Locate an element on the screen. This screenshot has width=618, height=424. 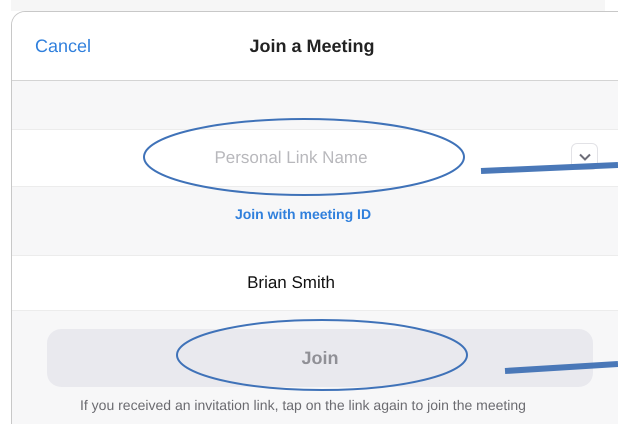
link-name-field: Personal Link Name is located at coordinates (315, 158).